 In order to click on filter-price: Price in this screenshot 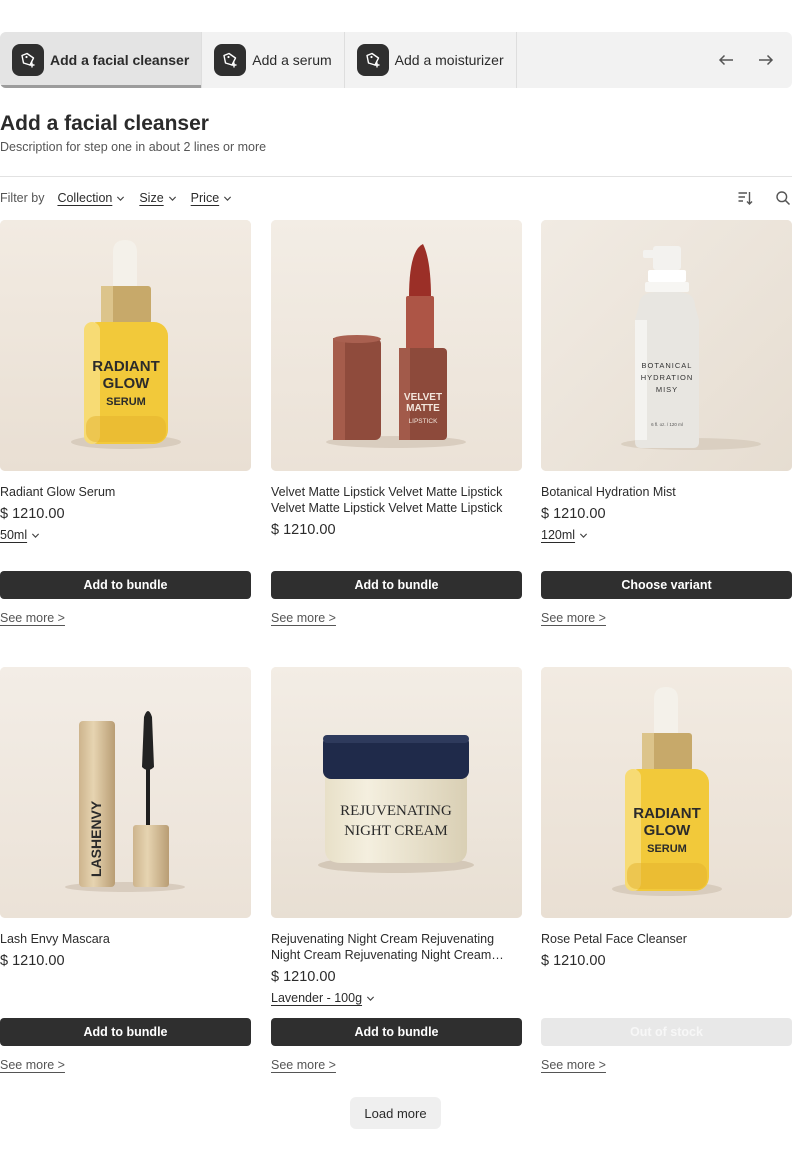, I will do `click(211, 198)`.